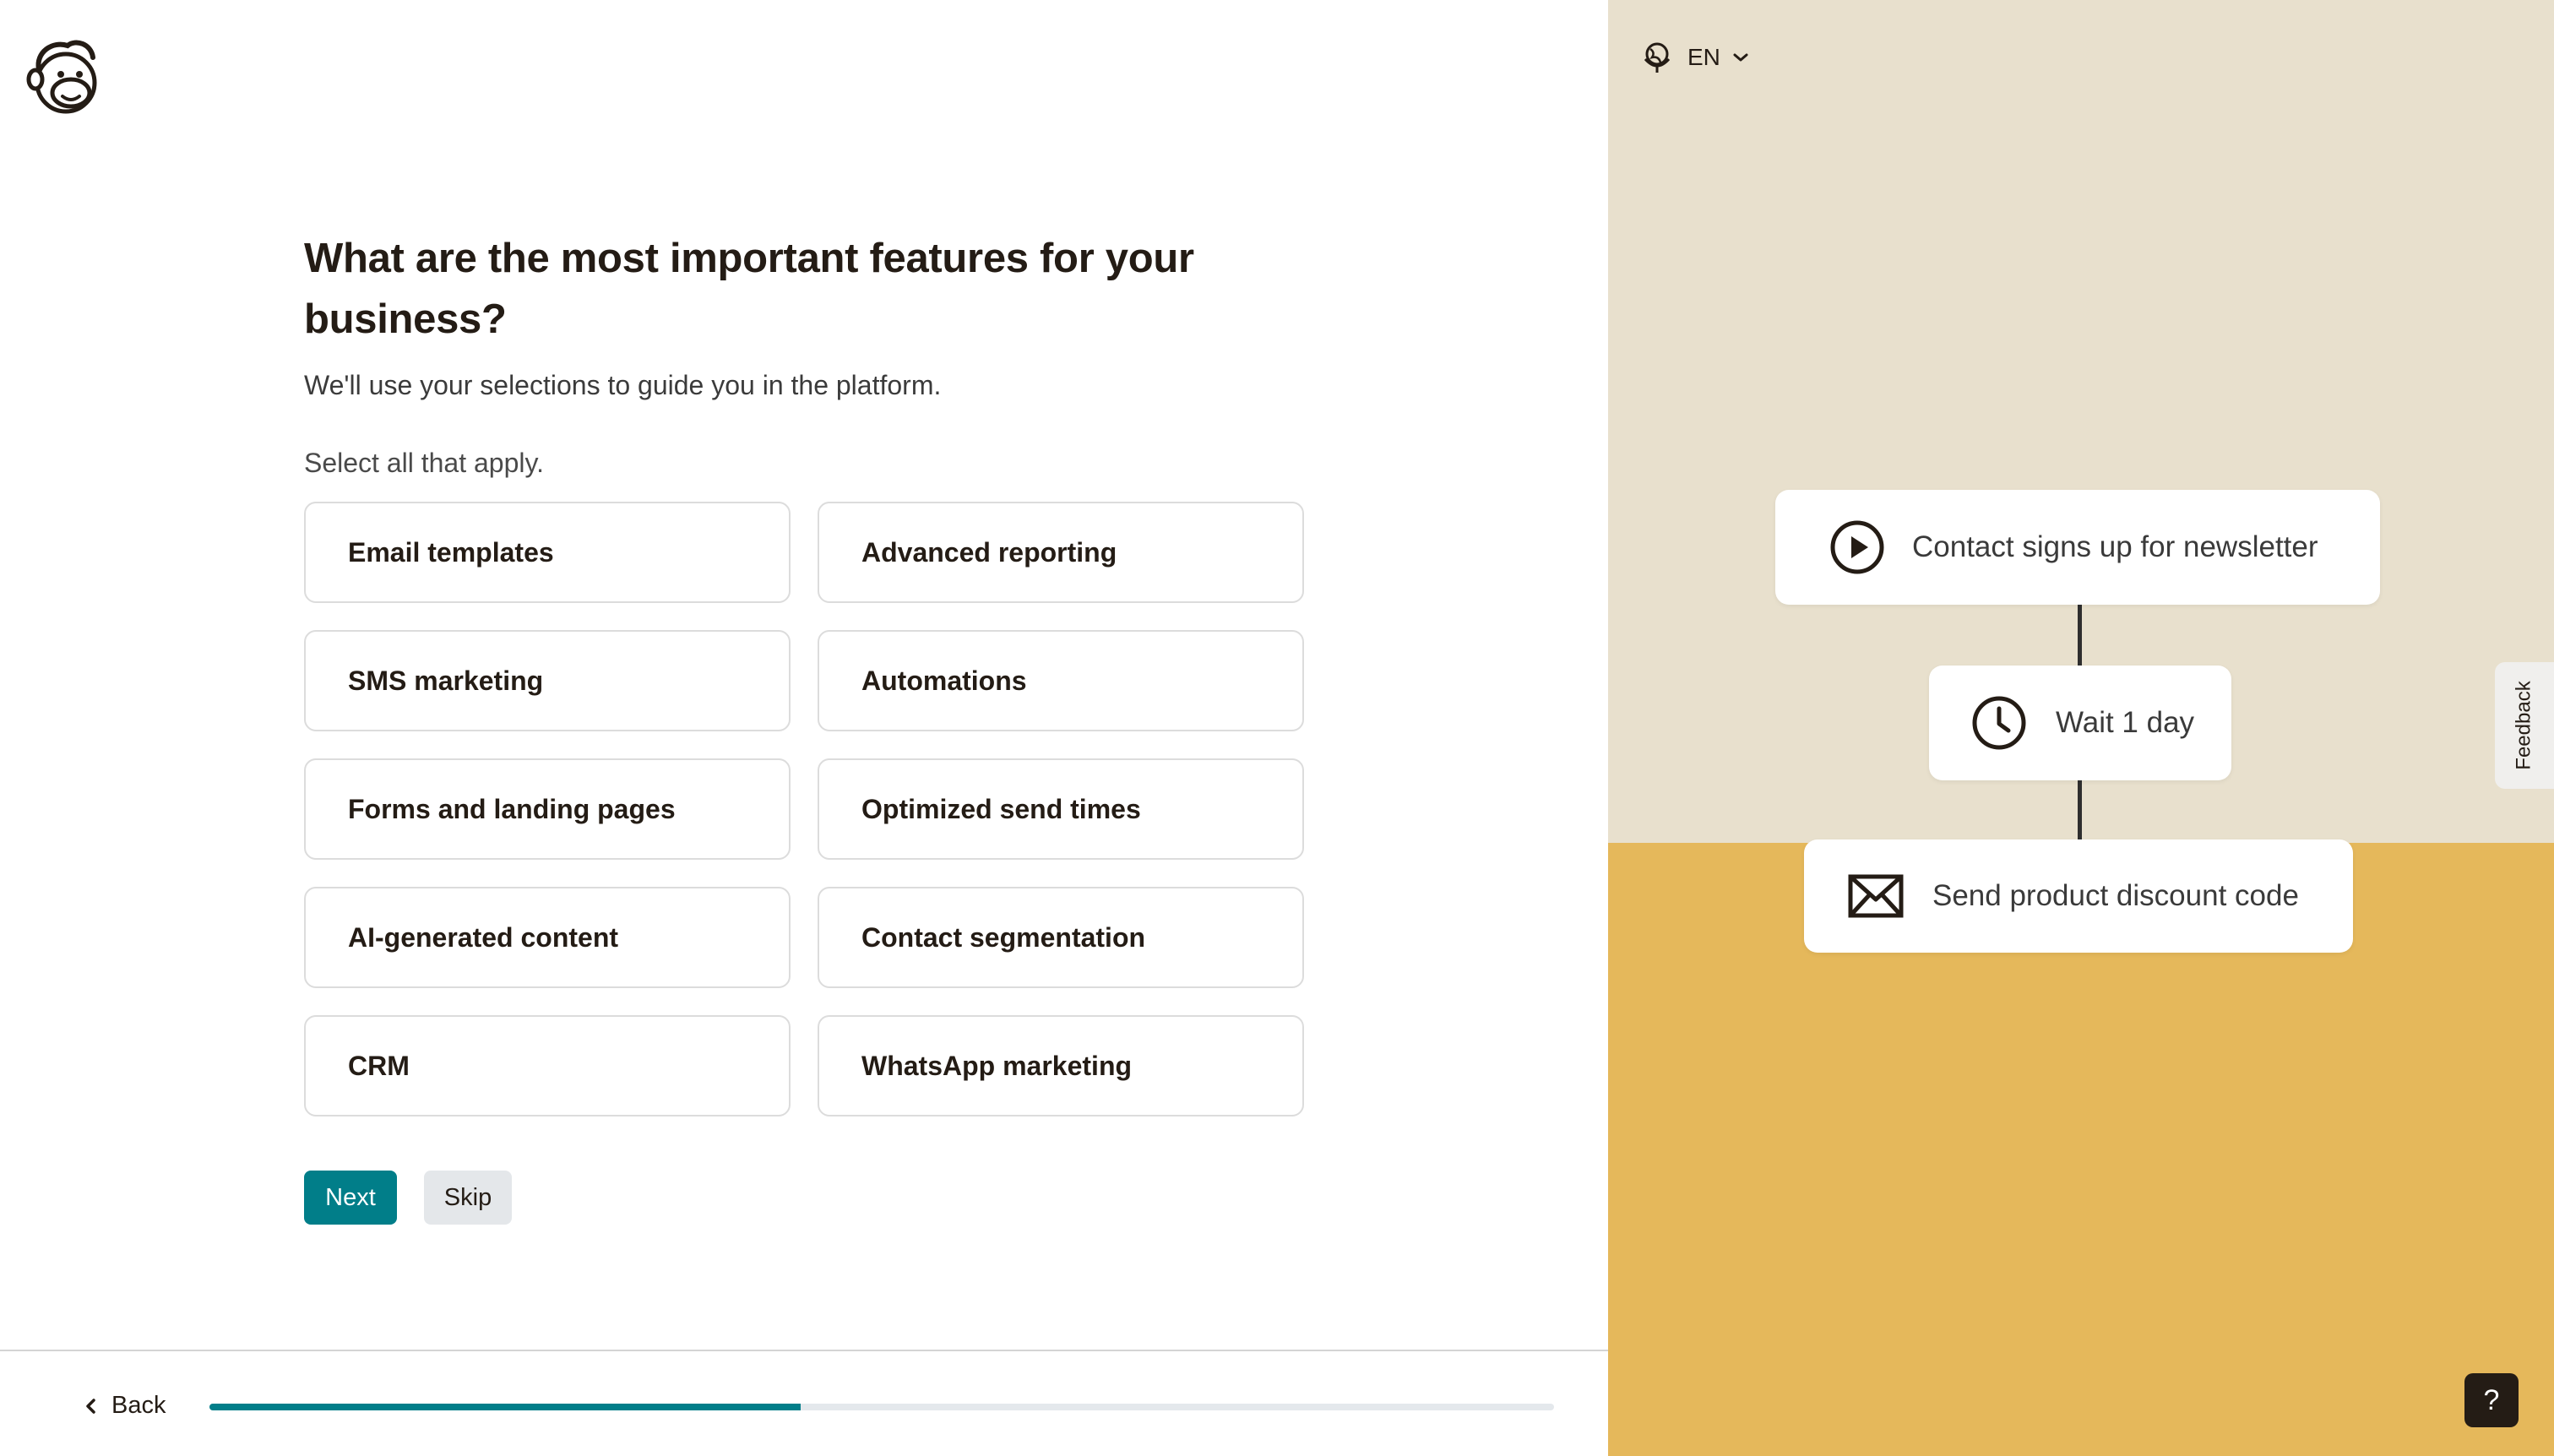 The width and height of the screenshot is (2554, 1456). I want to click on option-crm: CRM, so click(547, 1065).